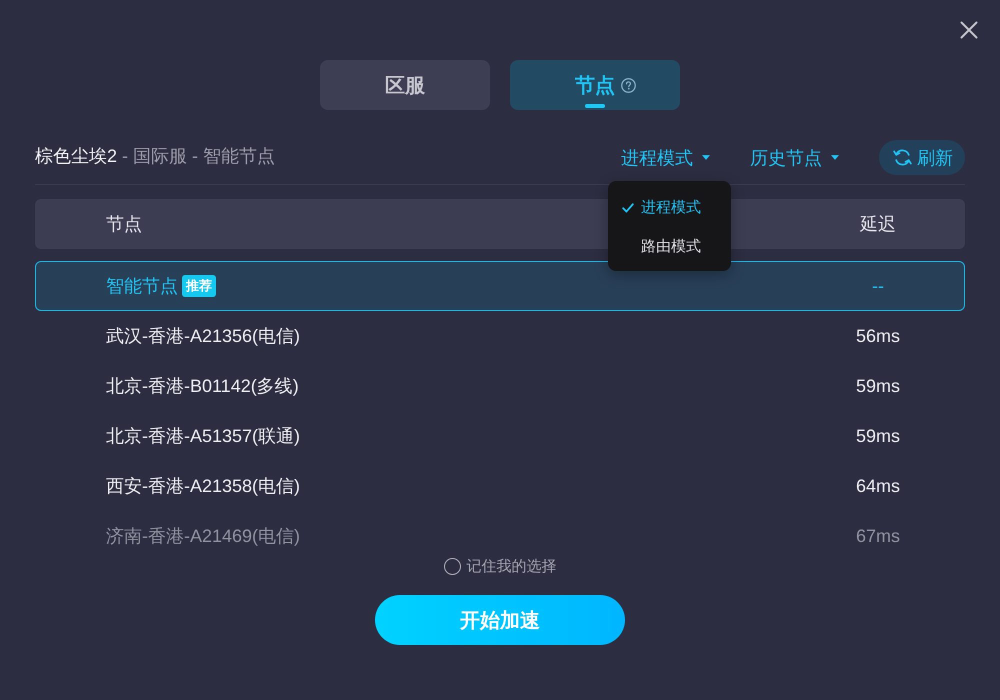 The width and height of the screenshot is (1000, 700). Describe the element at coordinates (595, 106) in the screenshot. I see `selected-tab-underline` at that location.